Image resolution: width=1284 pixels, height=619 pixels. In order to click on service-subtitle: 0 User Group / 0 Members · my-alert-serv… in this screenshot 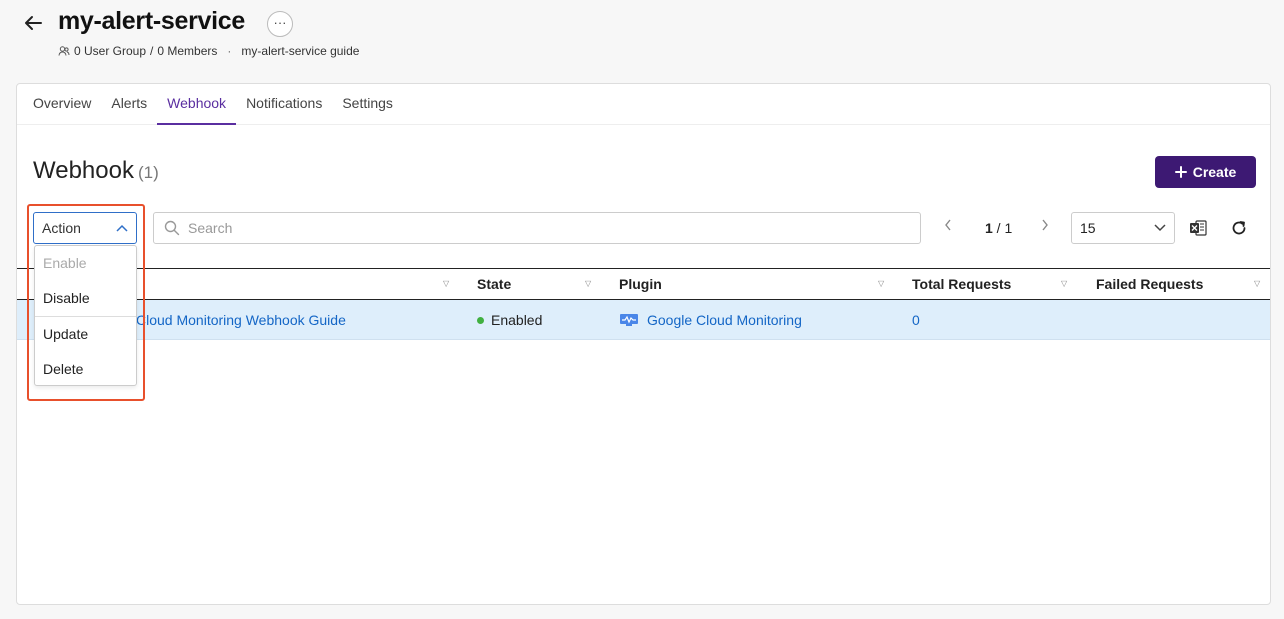, I will do `click(208, 51)`.